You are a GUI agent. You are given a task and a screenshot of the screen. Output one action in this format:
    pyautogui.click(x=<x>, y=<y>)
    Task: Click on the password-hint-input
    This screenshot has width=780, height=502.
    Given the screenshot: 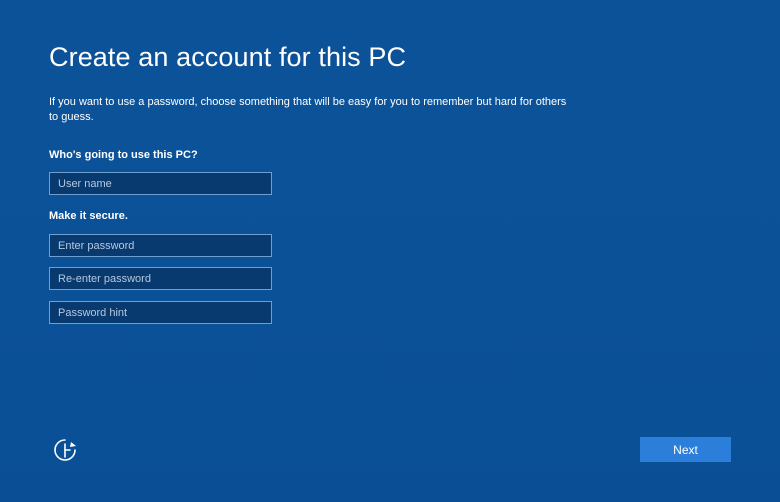 What is the action you would take?
    pyautogui.click(x=160, y=312)
    